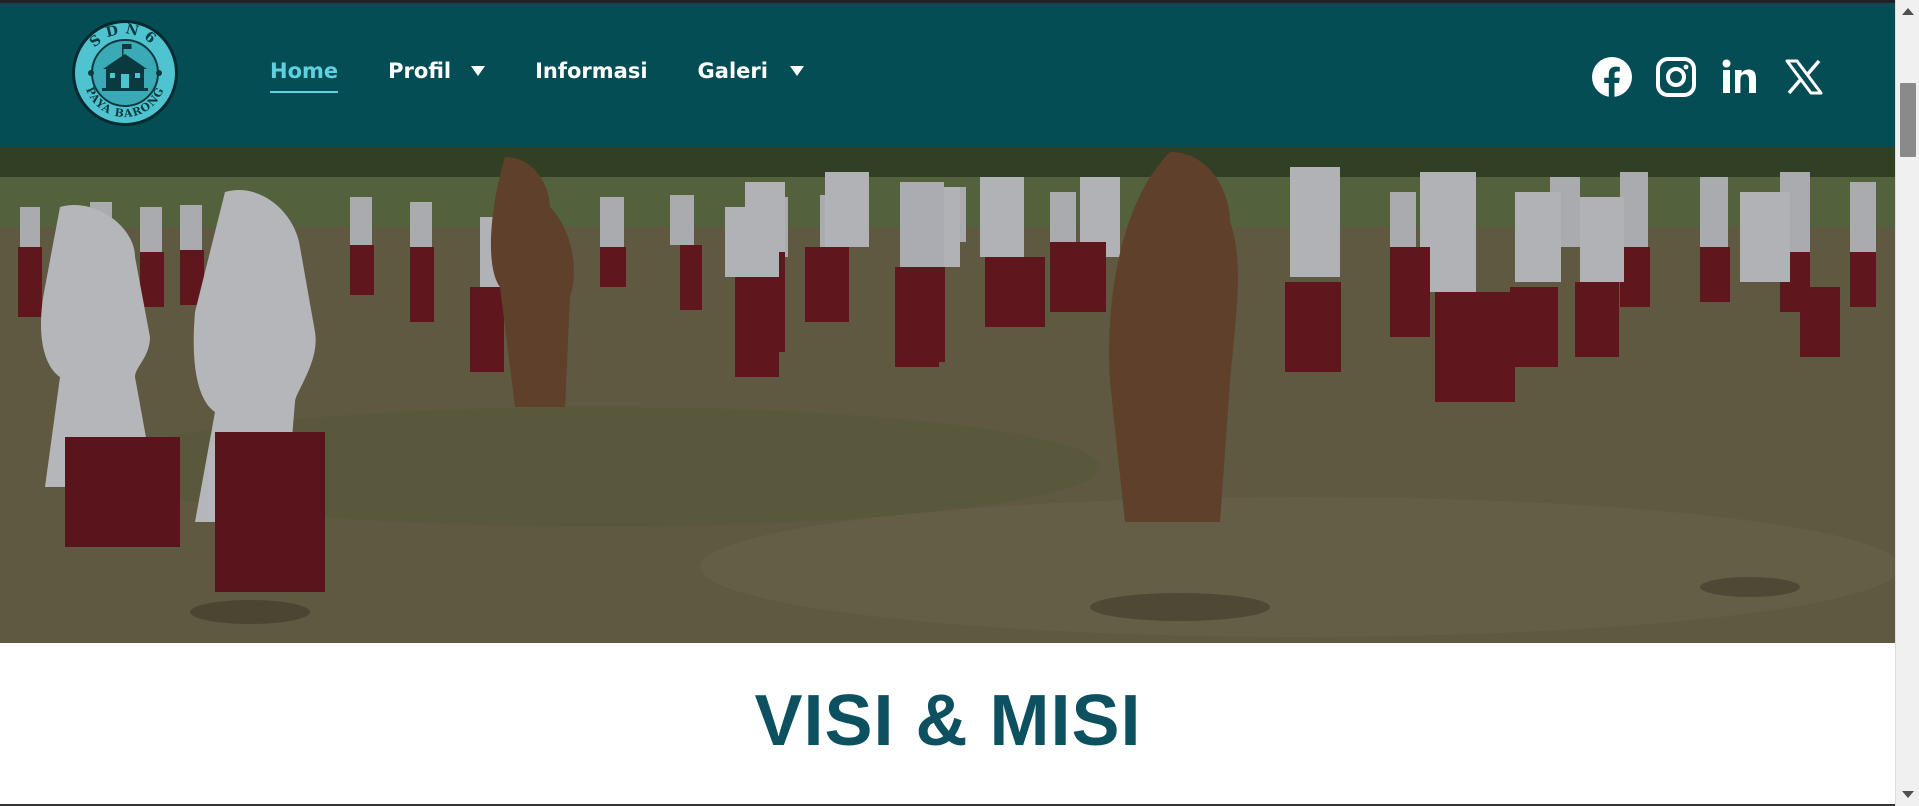 The image size is (1919, 806). Describe the element at coordinates (732, 71) in the screenshot. I see `nav-galeri-label: Galeri` at that location.